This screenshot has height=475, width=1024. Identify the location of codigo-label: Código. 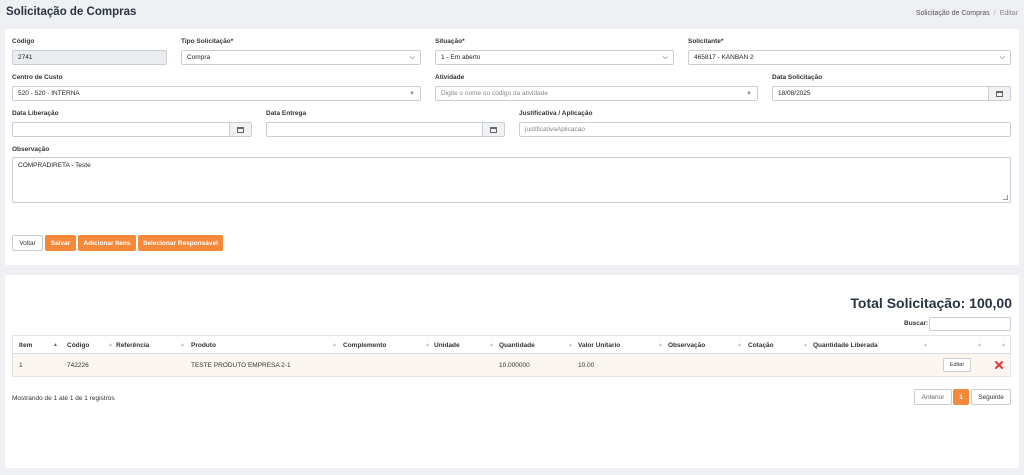
(23, 41).